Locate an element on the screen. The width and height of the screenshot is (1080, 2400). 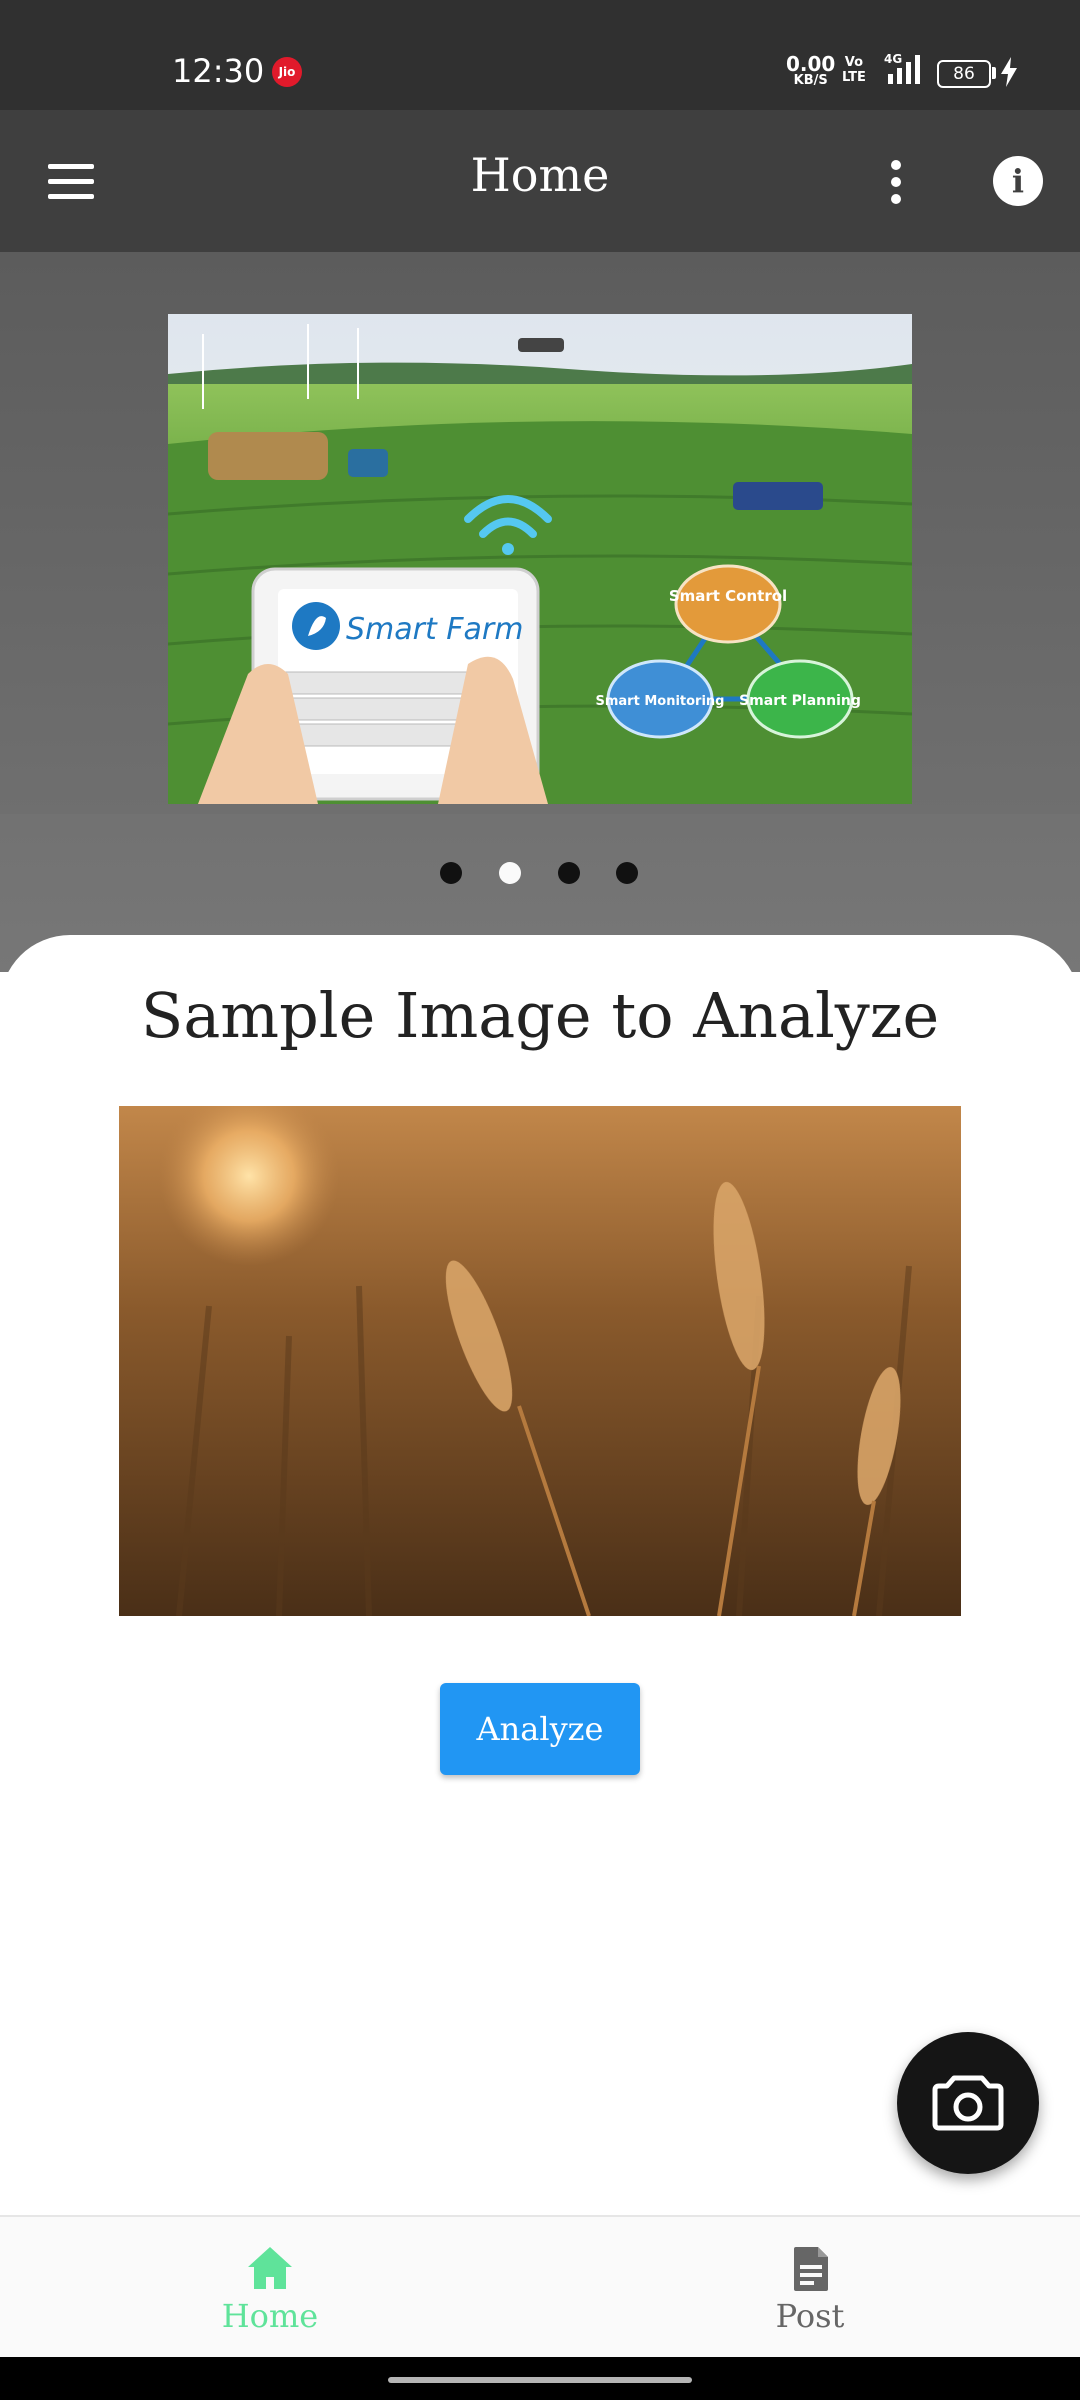
system-gesture-bar is located at coordinates (540, 2378).